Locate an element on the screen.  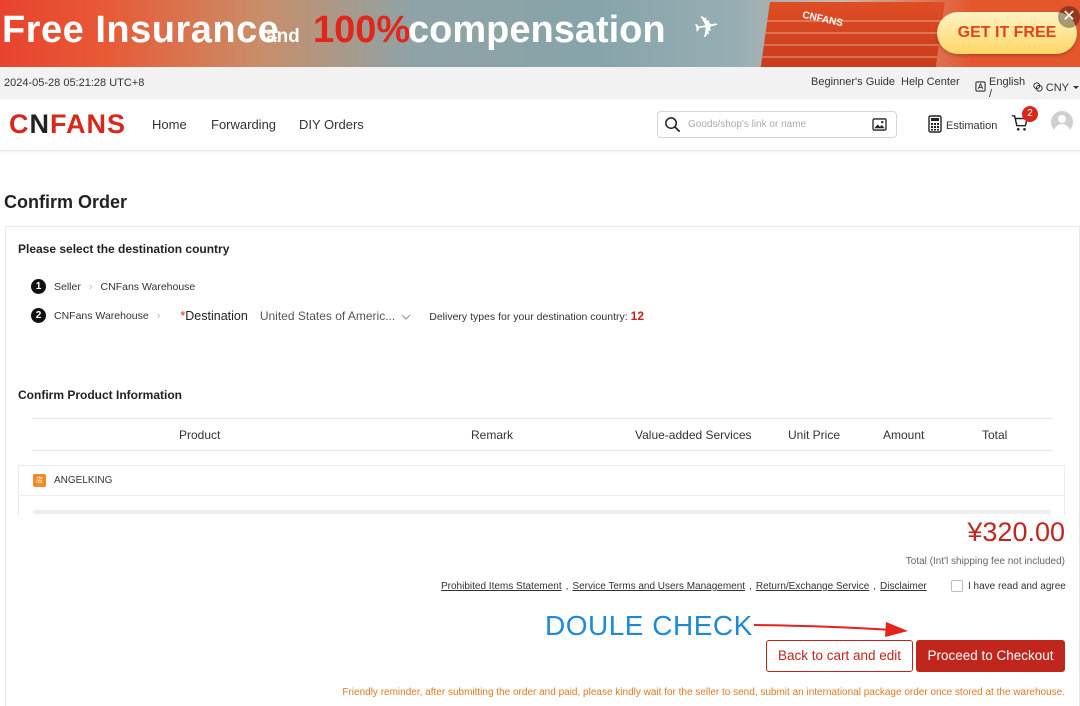
back-to-cart-button: Back to cart and edit is located at coordinates (839, 656).